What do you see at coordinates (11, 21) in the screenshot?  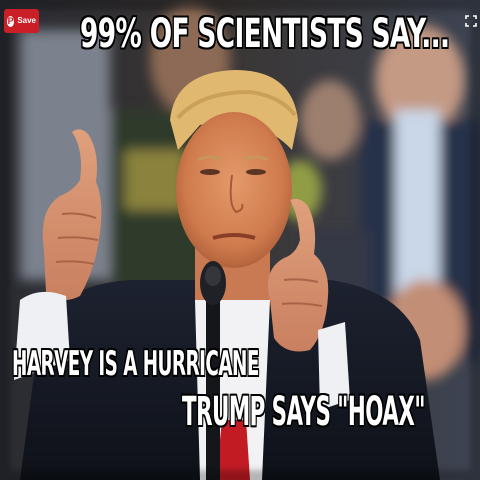 I see `pinterest-icon: P` at bounding box center [11, 21].